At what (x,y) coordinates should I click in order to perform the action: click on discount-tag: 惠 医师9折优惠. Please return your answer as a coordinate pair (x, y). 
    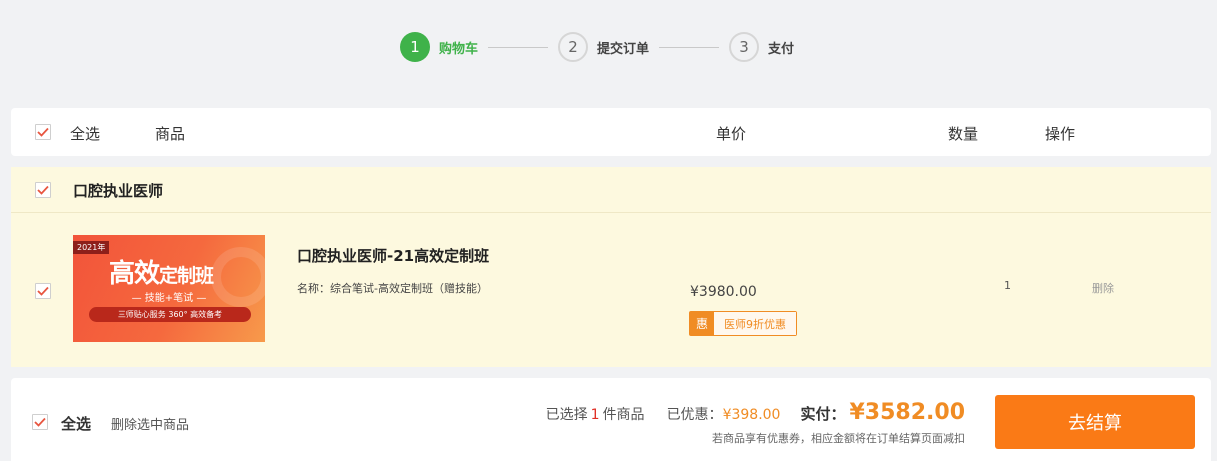
    Looking at the image, I should click on (743, 323).